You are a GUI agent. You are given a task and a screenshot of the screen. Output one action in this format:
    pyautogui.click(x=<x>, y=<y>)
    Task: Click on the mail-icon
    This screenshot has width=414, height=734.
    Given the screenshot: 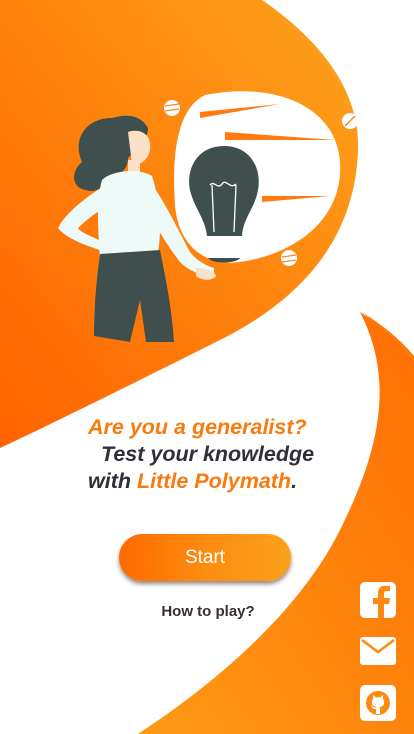 What is the action you would take?
    pyautogui.click(x=378, y=651)
    